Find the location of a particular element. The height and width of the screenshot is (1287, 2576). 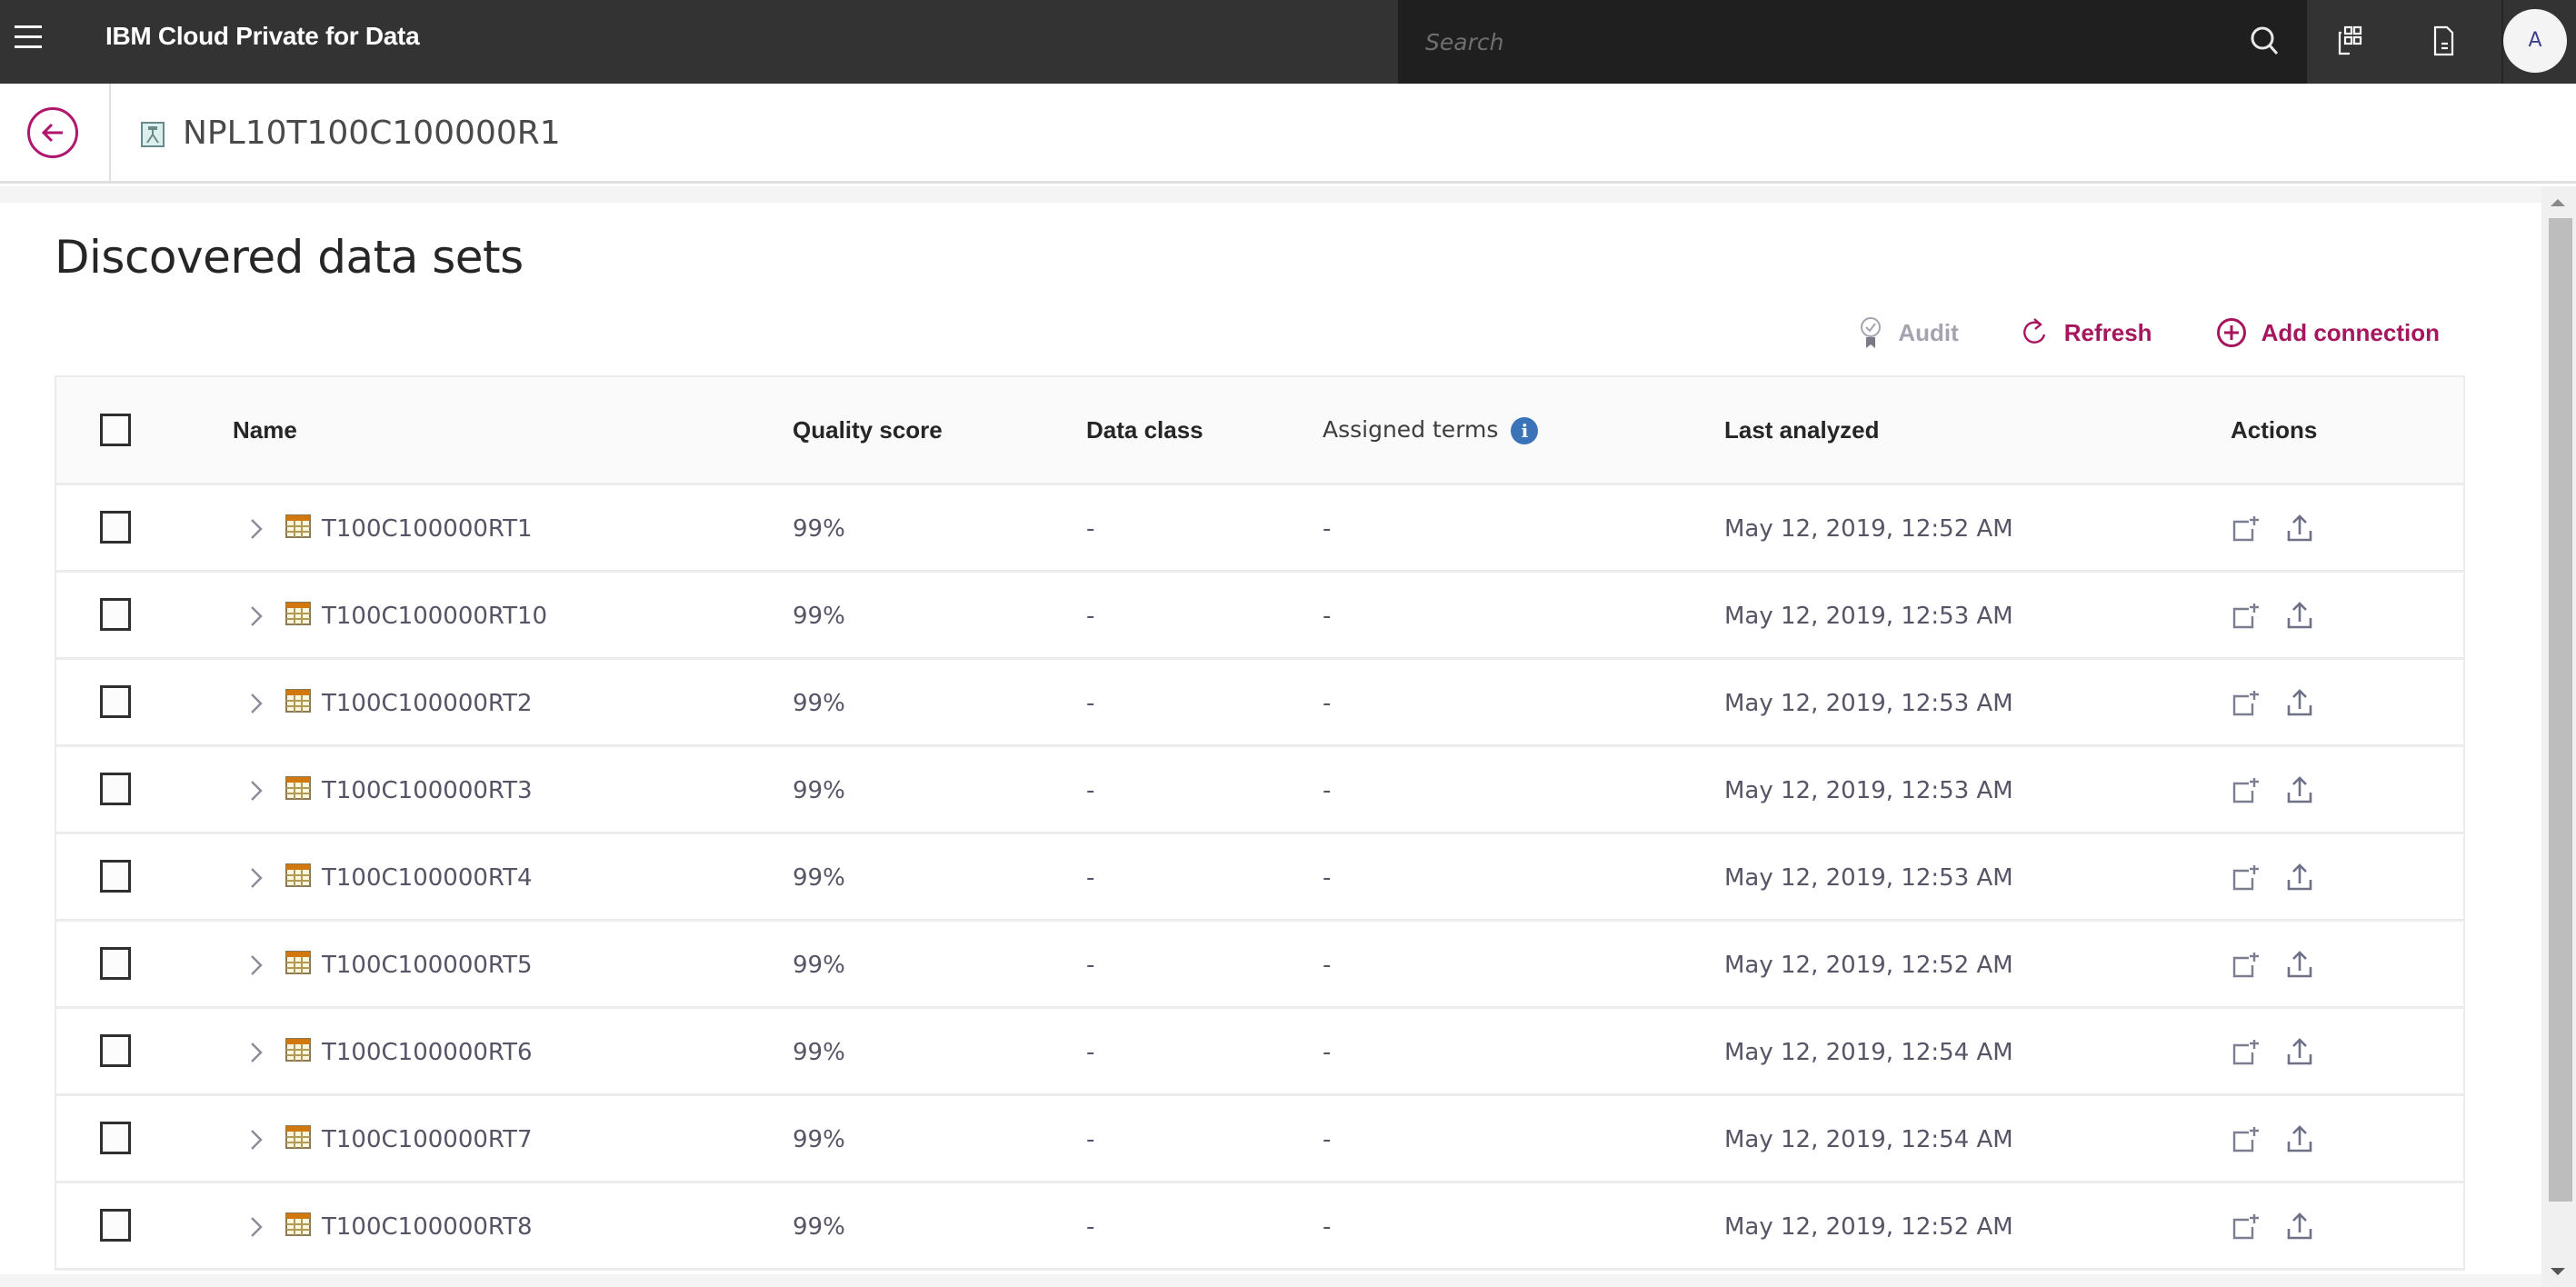

dataset-name: T100C100000RT5 is located at coordinates (427, 965).